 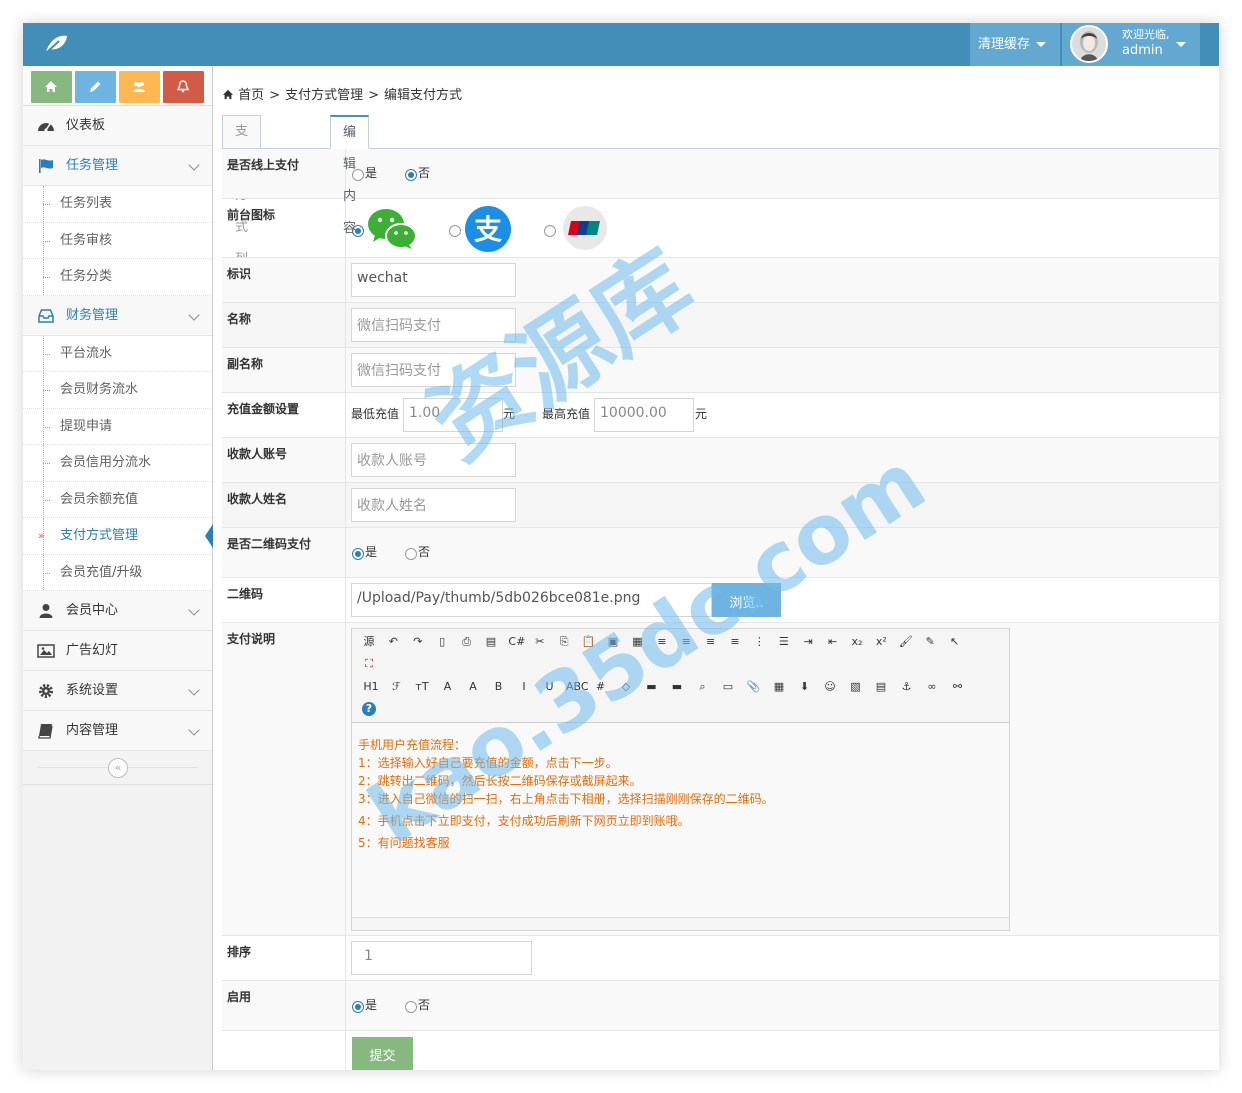 What do you see at coordinates (51, 87) in the screenshot?
I see `home-shortcut-button` at bounding box center [51, 87].